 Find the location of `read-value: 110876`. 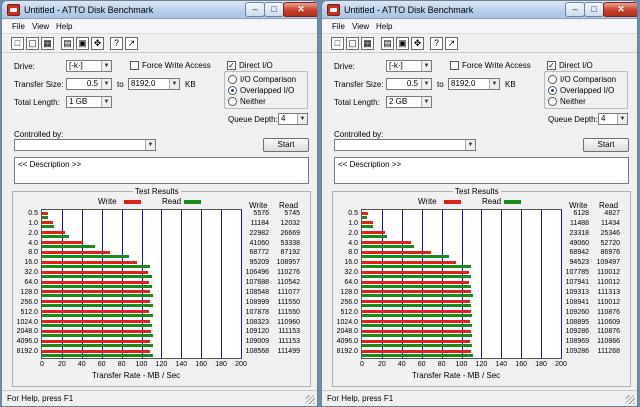

read-value: 110876 is located at coordinates (608, 312).